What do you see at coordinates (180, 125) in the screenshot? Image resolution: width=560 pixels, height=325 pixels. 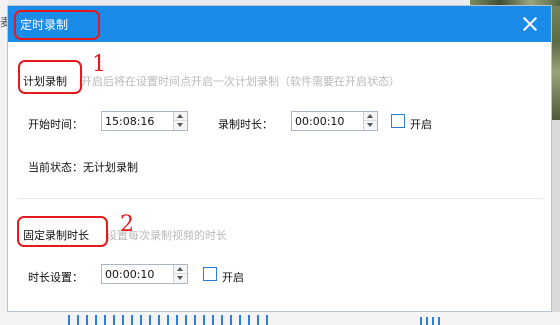 I see `start-time-down-arrow-icon` at bounding box center [180, 125].